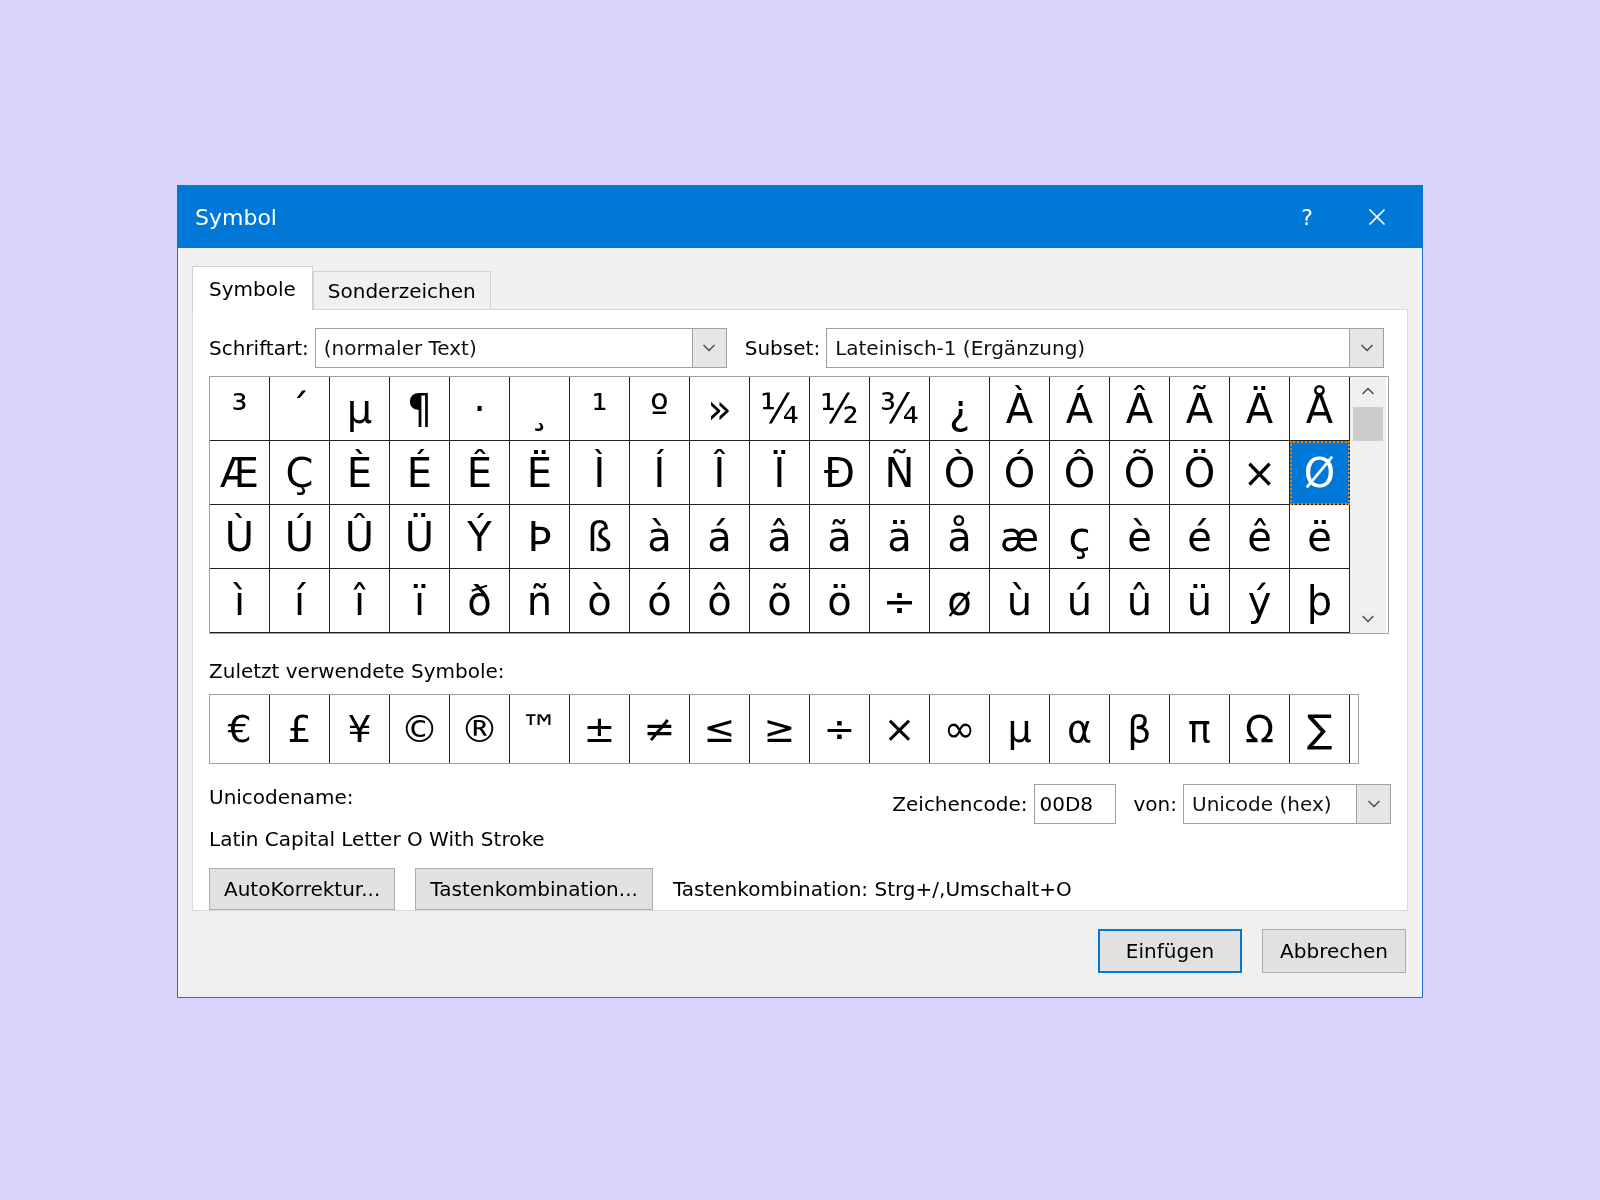 The width and height of the screenshot is (1600, 1200). I want to click on symbol-cell: ê, so click(1260, 537).